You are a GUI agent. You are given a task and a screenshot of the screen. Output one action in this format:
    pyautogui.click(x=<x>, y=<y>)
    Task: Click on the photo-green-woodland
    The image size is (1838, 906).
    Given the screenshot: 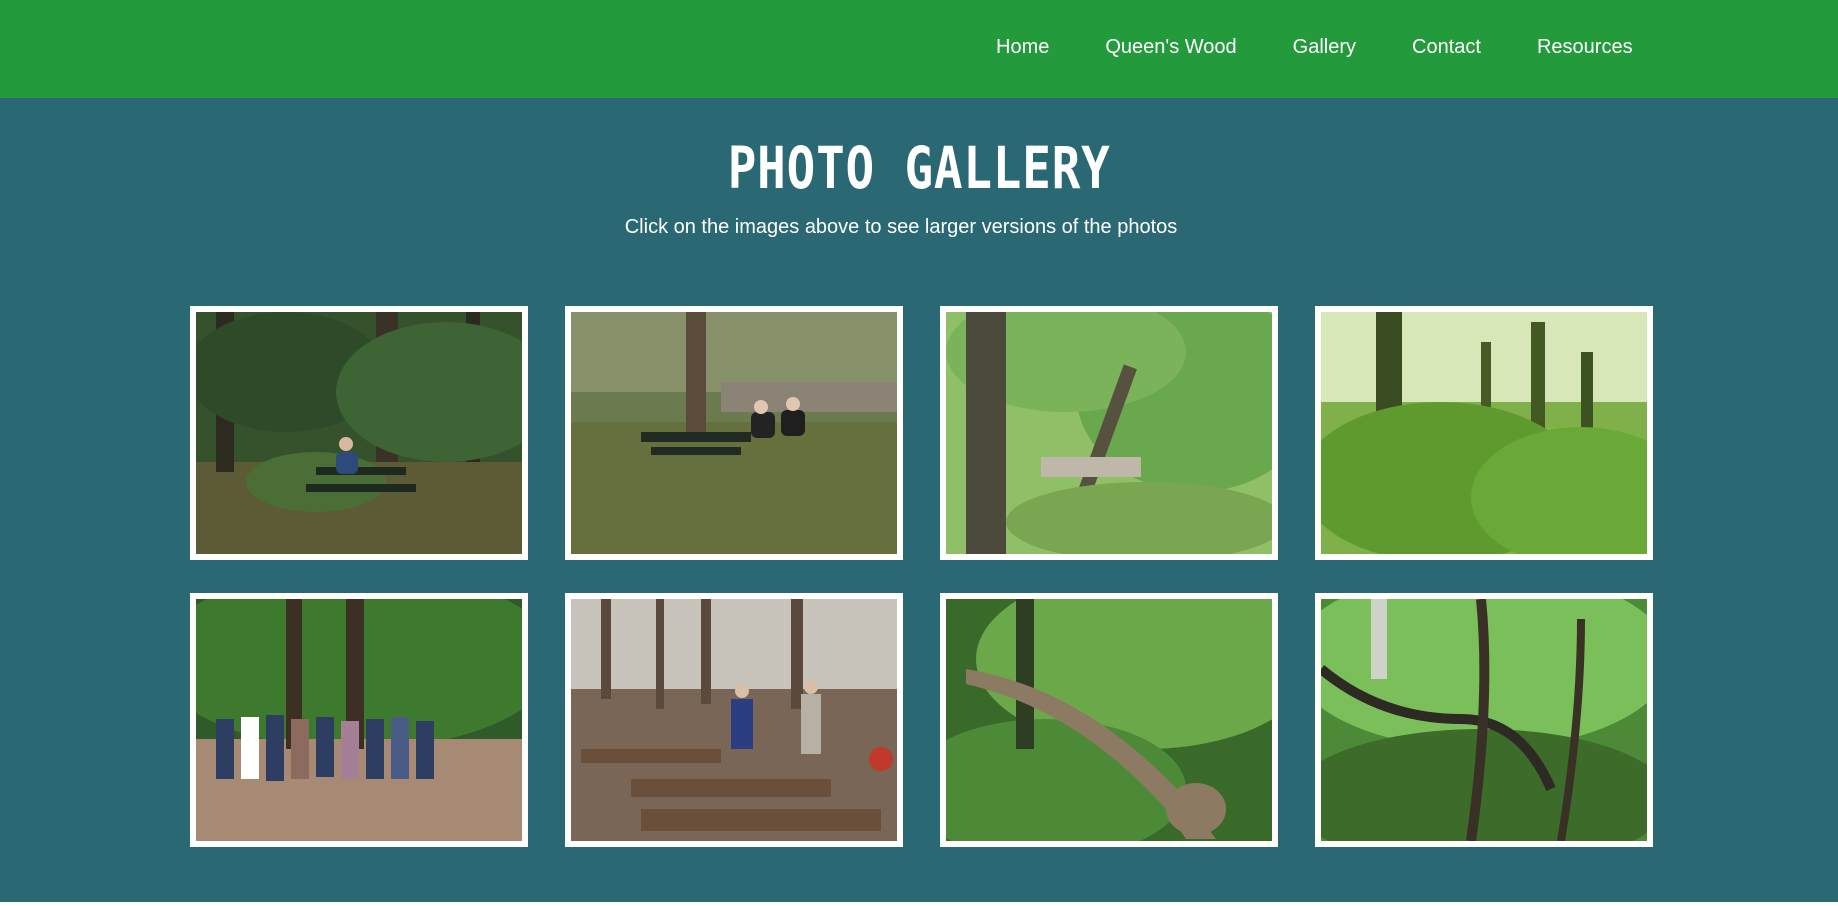 What is the action you would take?
    pyautogui.click(x=1484, y=433)
    